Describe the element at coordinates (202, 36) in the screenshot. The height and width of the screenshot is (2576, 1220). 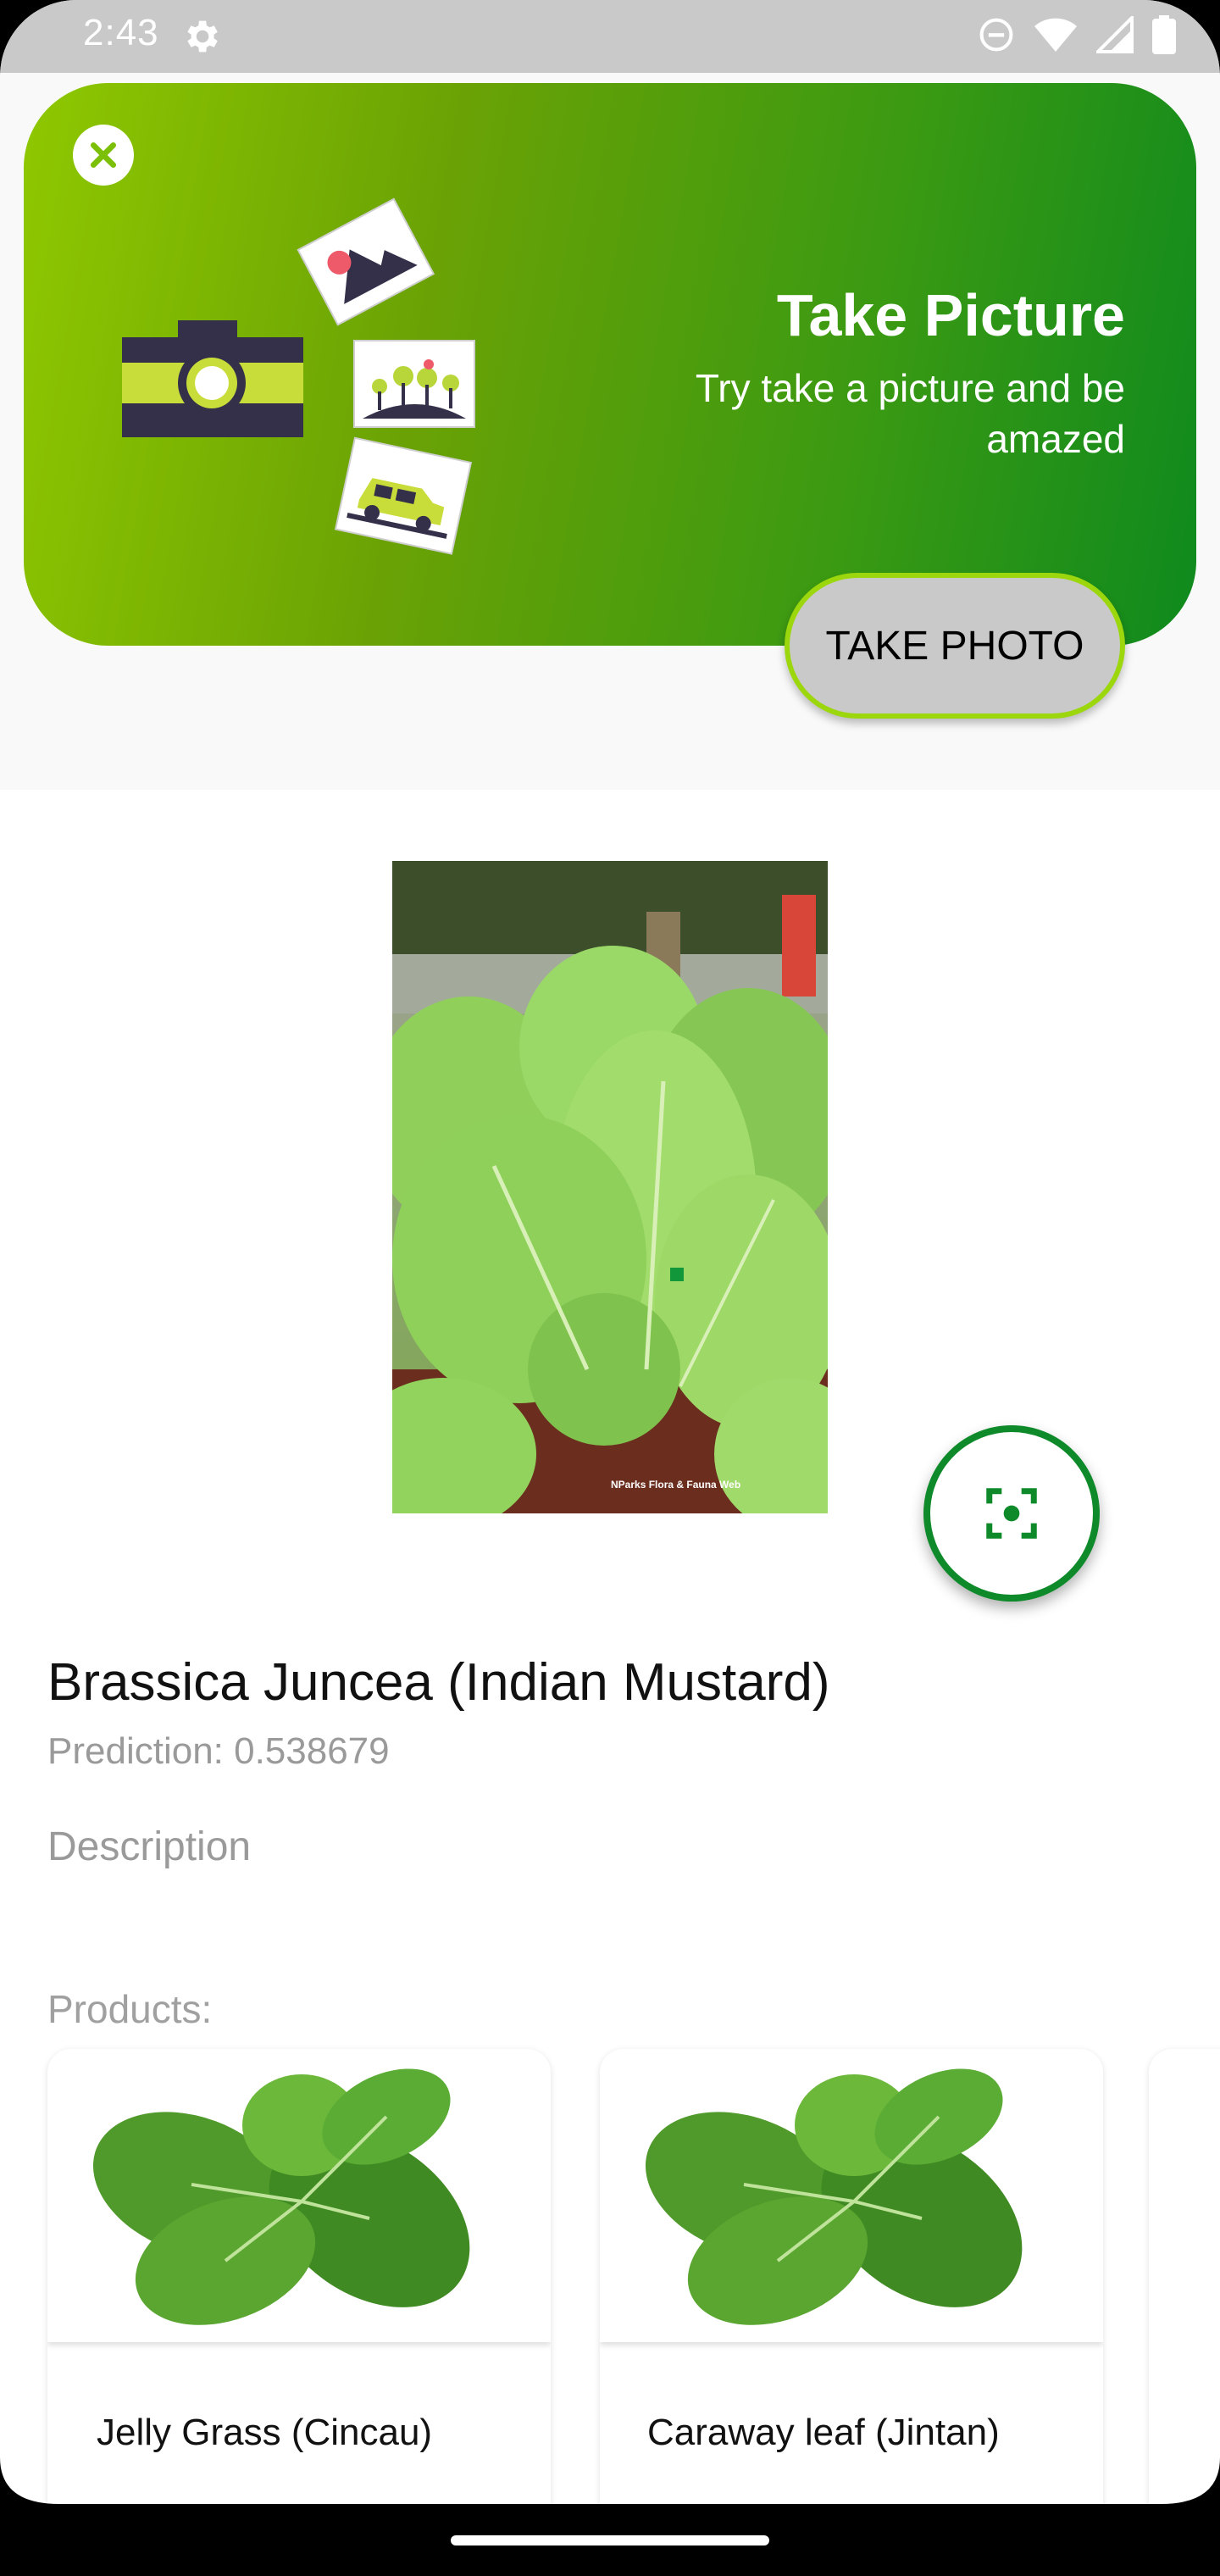
I see `settings-gear-icon` at that location.